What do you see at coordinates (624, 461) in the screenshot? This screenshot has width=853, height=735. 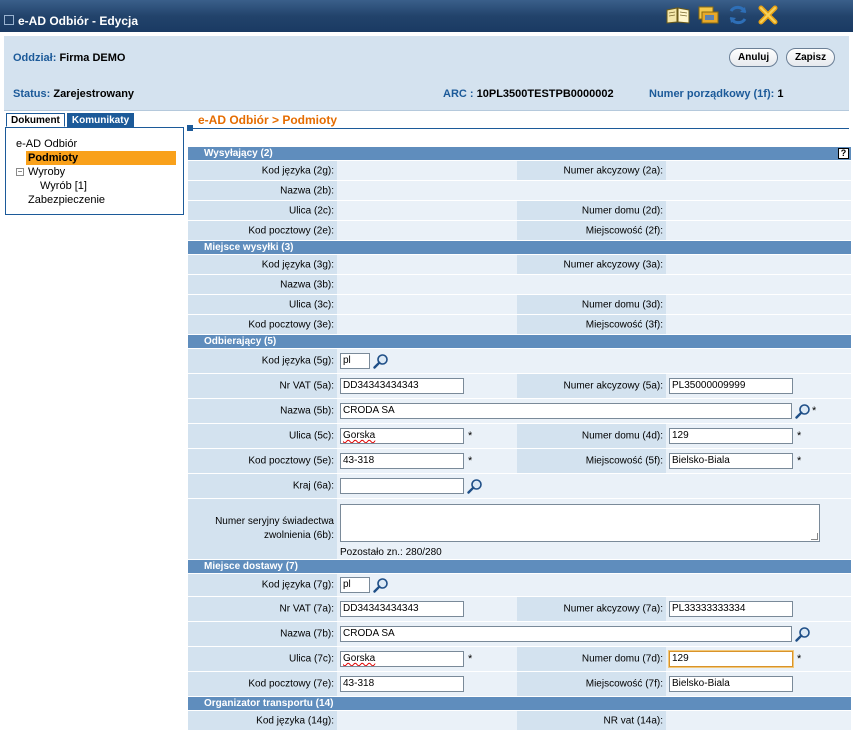 I see `field-label: Miejscowość (5f):` at bounding box center [624, 461].